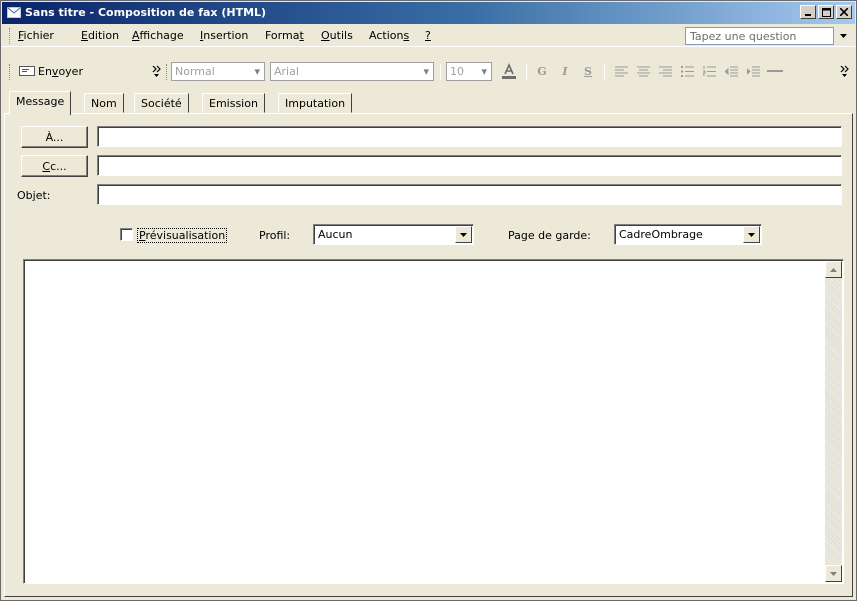  I want to click on profile-select: Aucun, so click(393, 234).